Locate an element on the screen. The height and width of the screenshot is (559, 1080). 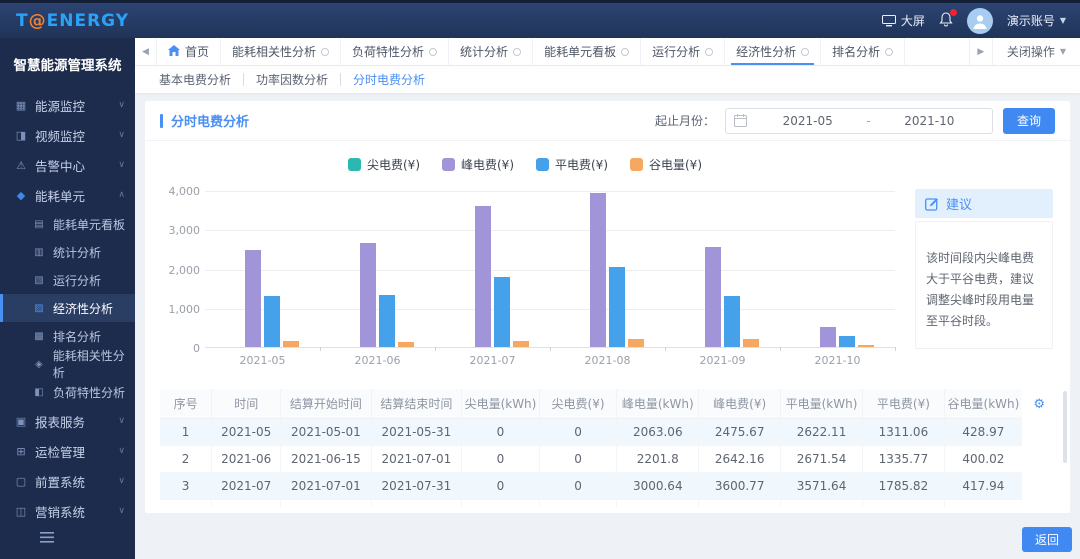
sidebar-item-marketing-system: ◫ 营销系统 ∨ is located at coordinates (67, 511).